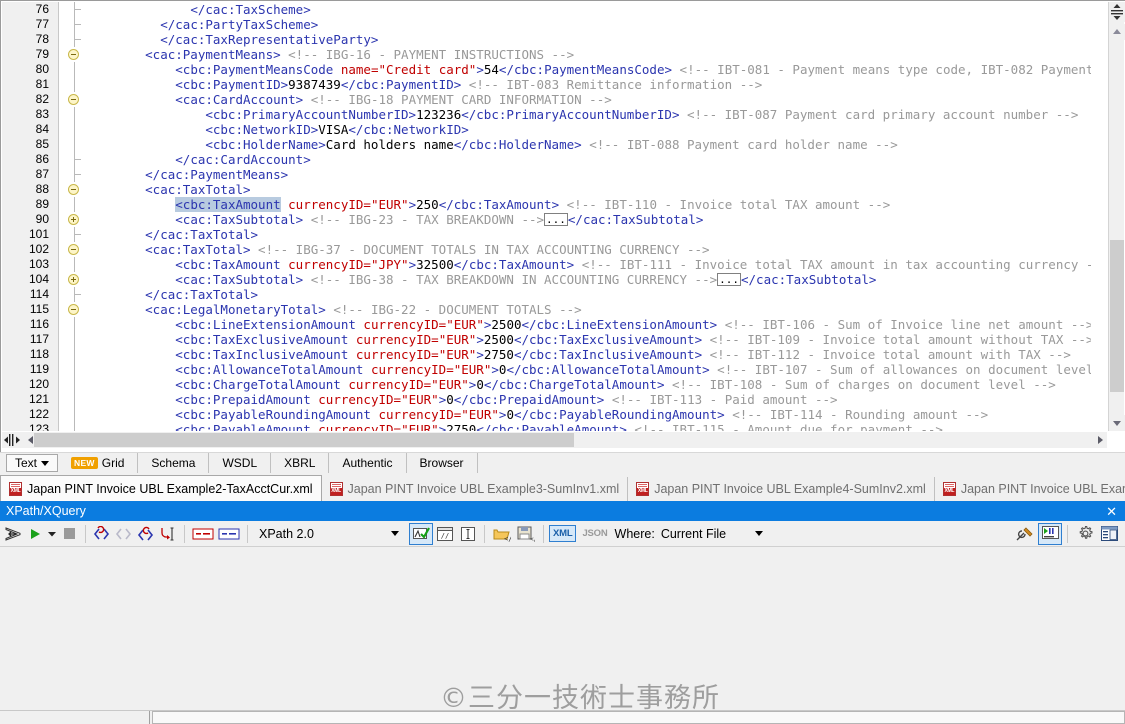 This screenshot has height=724, width=1125. Describe the element at coordinates (1109, 534) in the screenshot. I see `layout-panel-icon` at that location.